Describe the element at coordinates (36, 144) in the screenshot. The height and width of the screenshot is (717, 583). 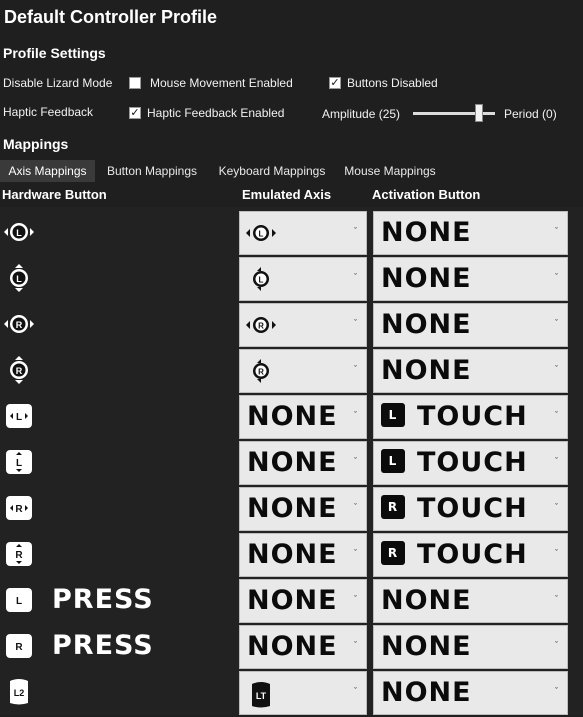
I see `mappings-heading: Mappings` at that location.